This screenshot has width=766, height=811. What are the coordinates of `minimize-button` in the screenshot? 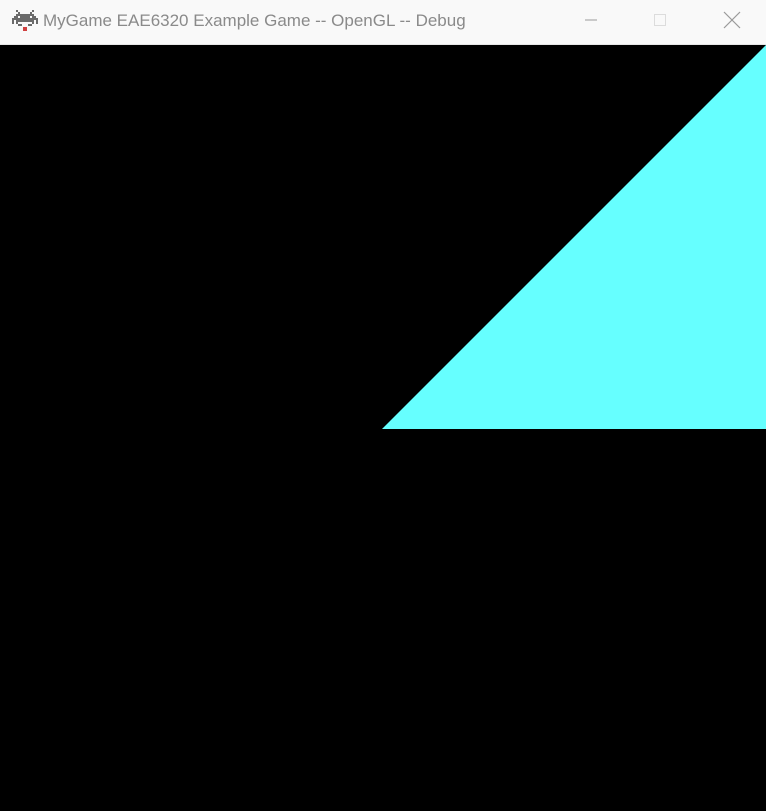 It's located at (591, 22).